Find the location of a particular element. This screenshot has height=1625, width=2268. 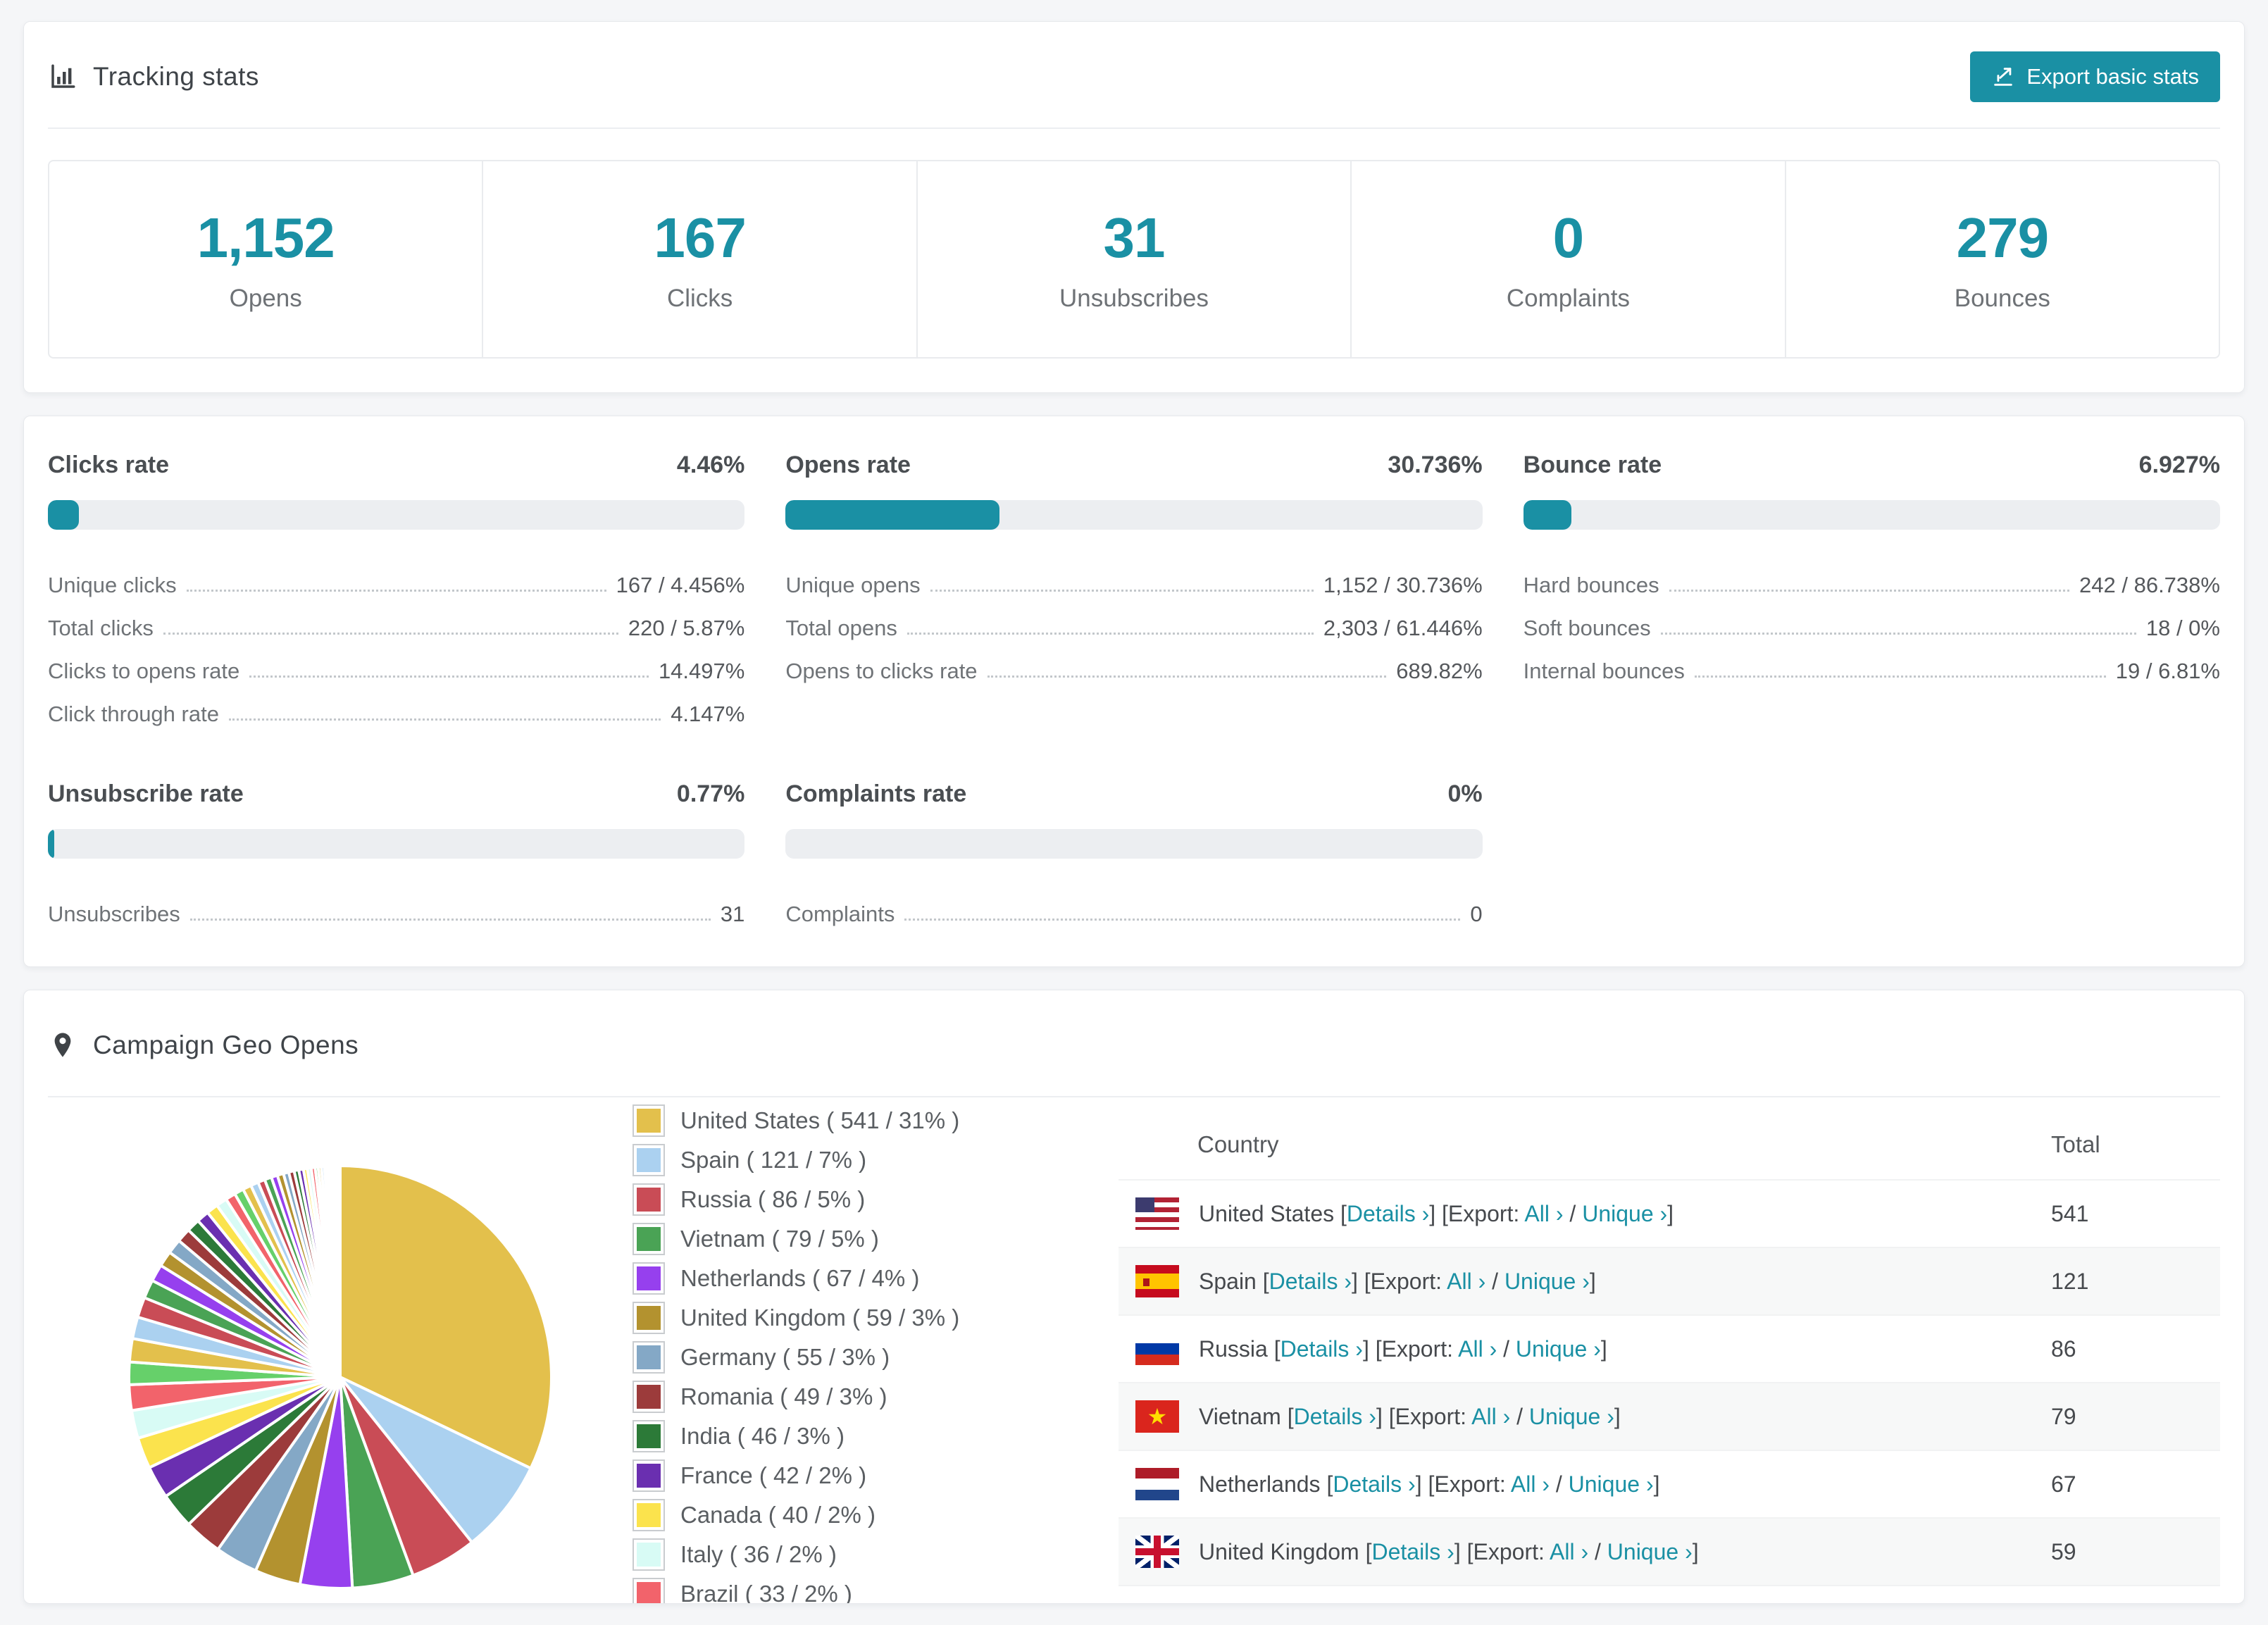

tracking-stats-header: Tracking stats Export basic stats is located at coordinates (1134, 62).